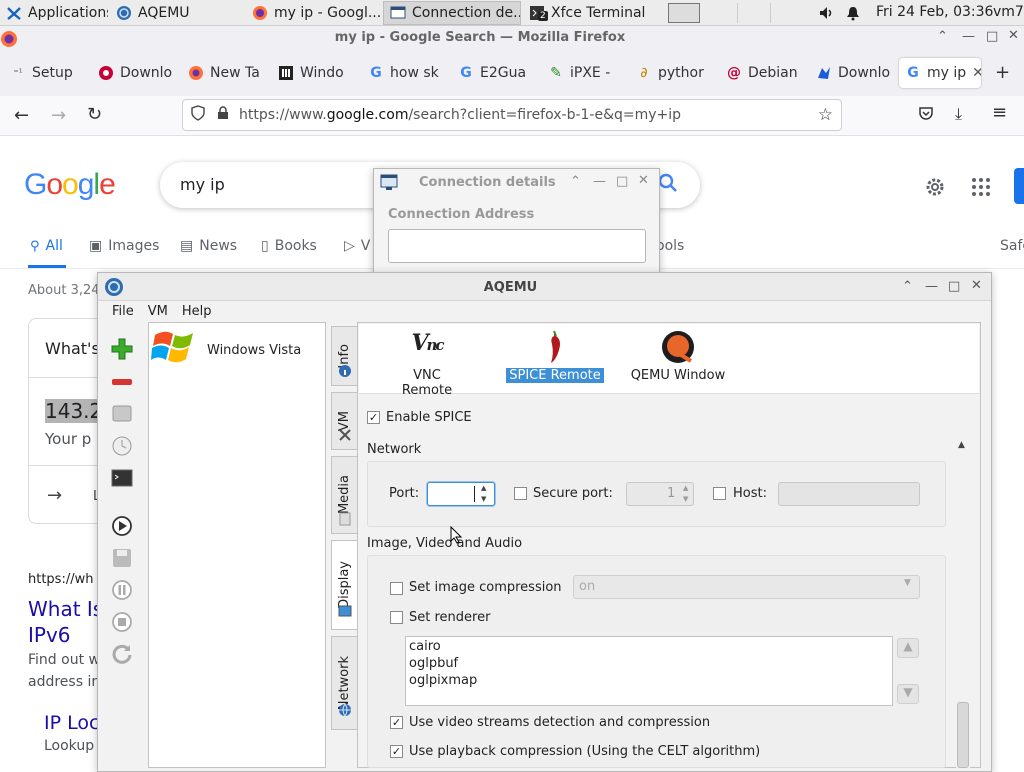 This screenshot has width=1024, height=772. Describe the element at coordinates (678, 356) in the screenshot. I see `mode-qemu-window: QEMU Window` at that location.